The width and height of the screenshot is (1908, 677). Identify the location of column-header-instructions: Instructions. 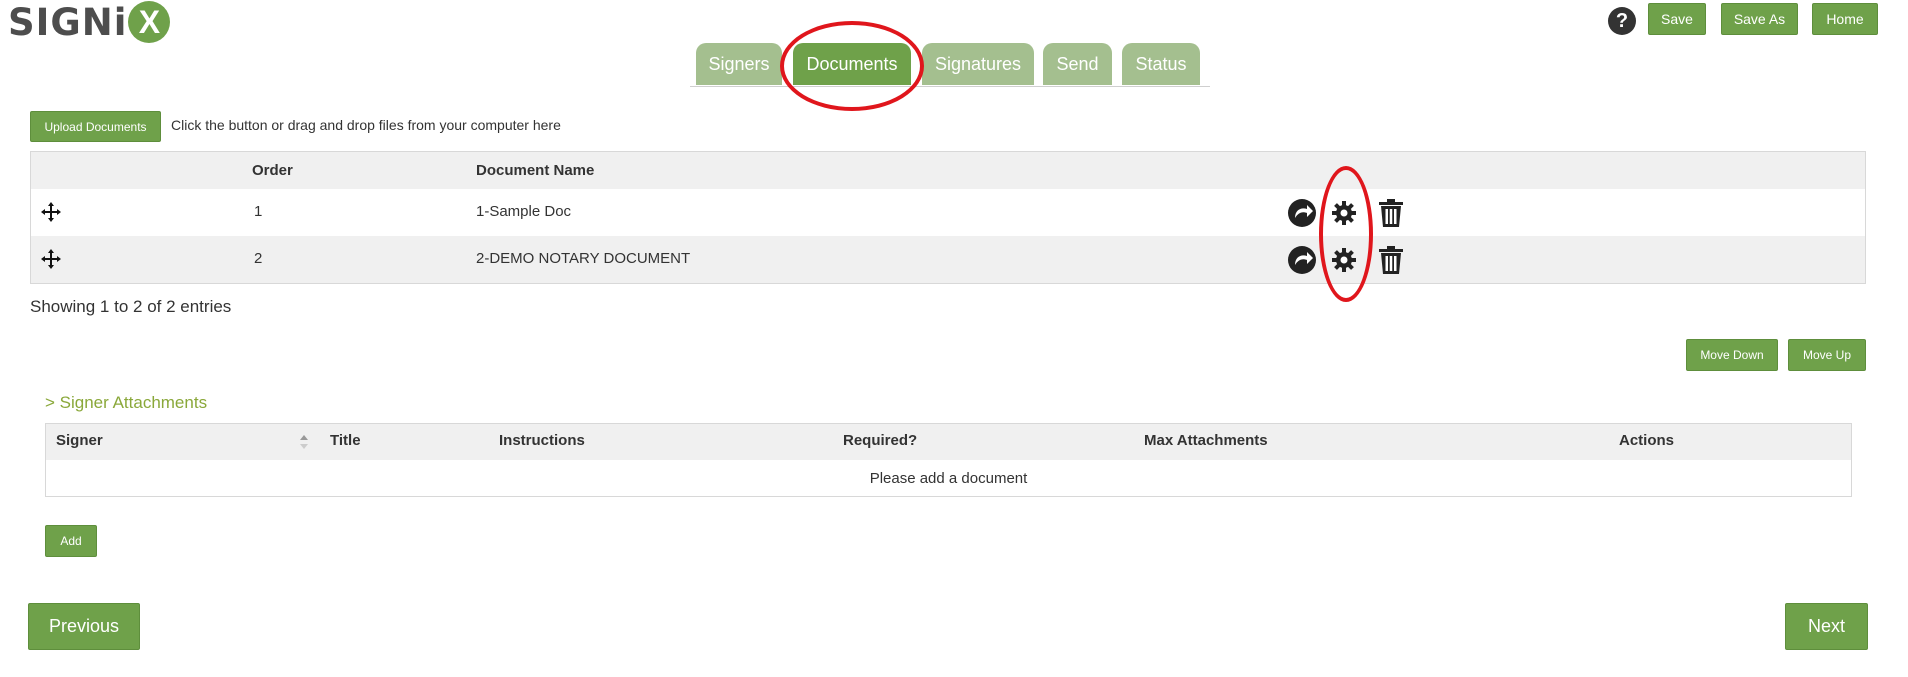
(542, 440).